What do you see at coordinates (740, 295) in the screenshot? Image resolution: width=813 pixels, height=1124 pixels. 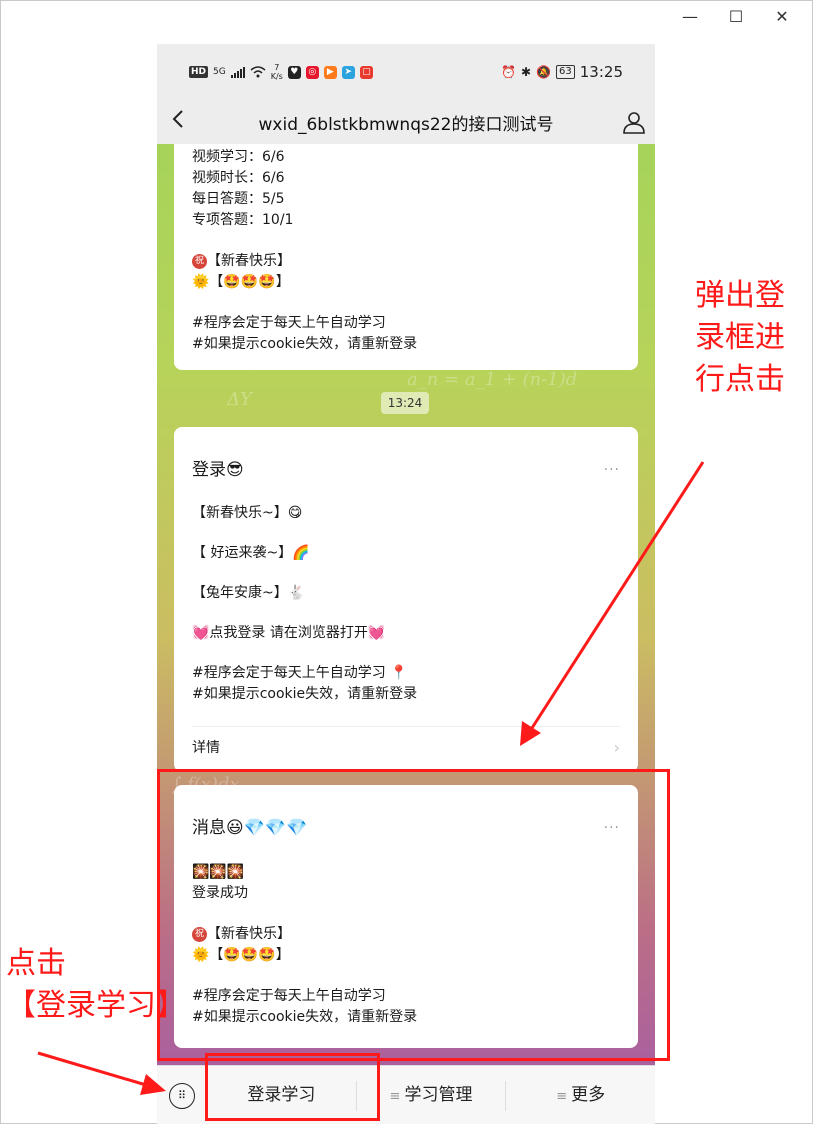 I see `annotation-line: 弹出登` at bounding box center [740, 295].